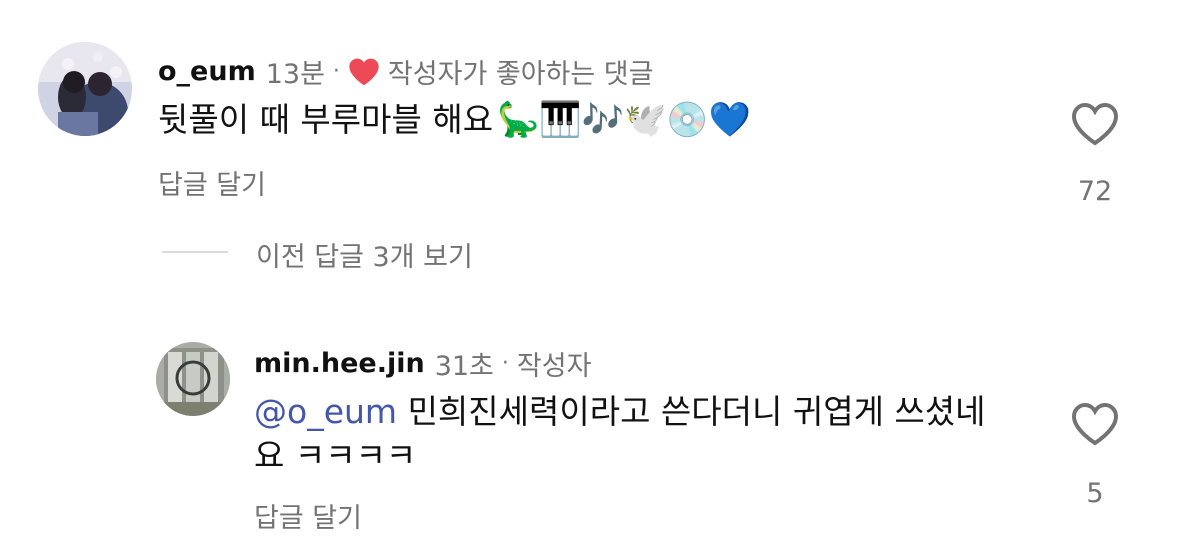 This screenshot has width=1179, height=549. I want to click on comment-text-content: 뒷풀이 때 부루마블 해요, so click(326, 119).